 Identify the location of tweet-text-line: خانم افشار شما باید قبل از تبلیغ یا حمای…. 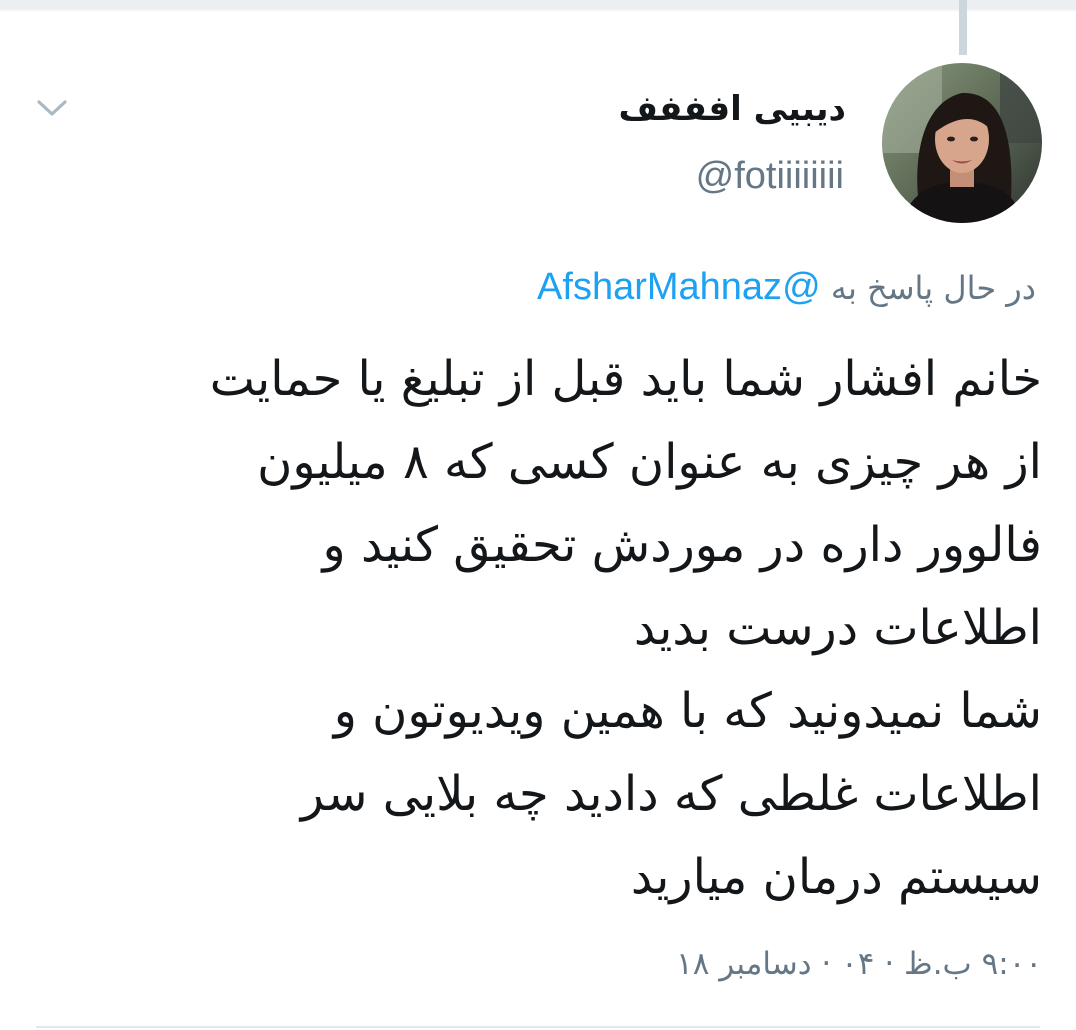
(625, 379).